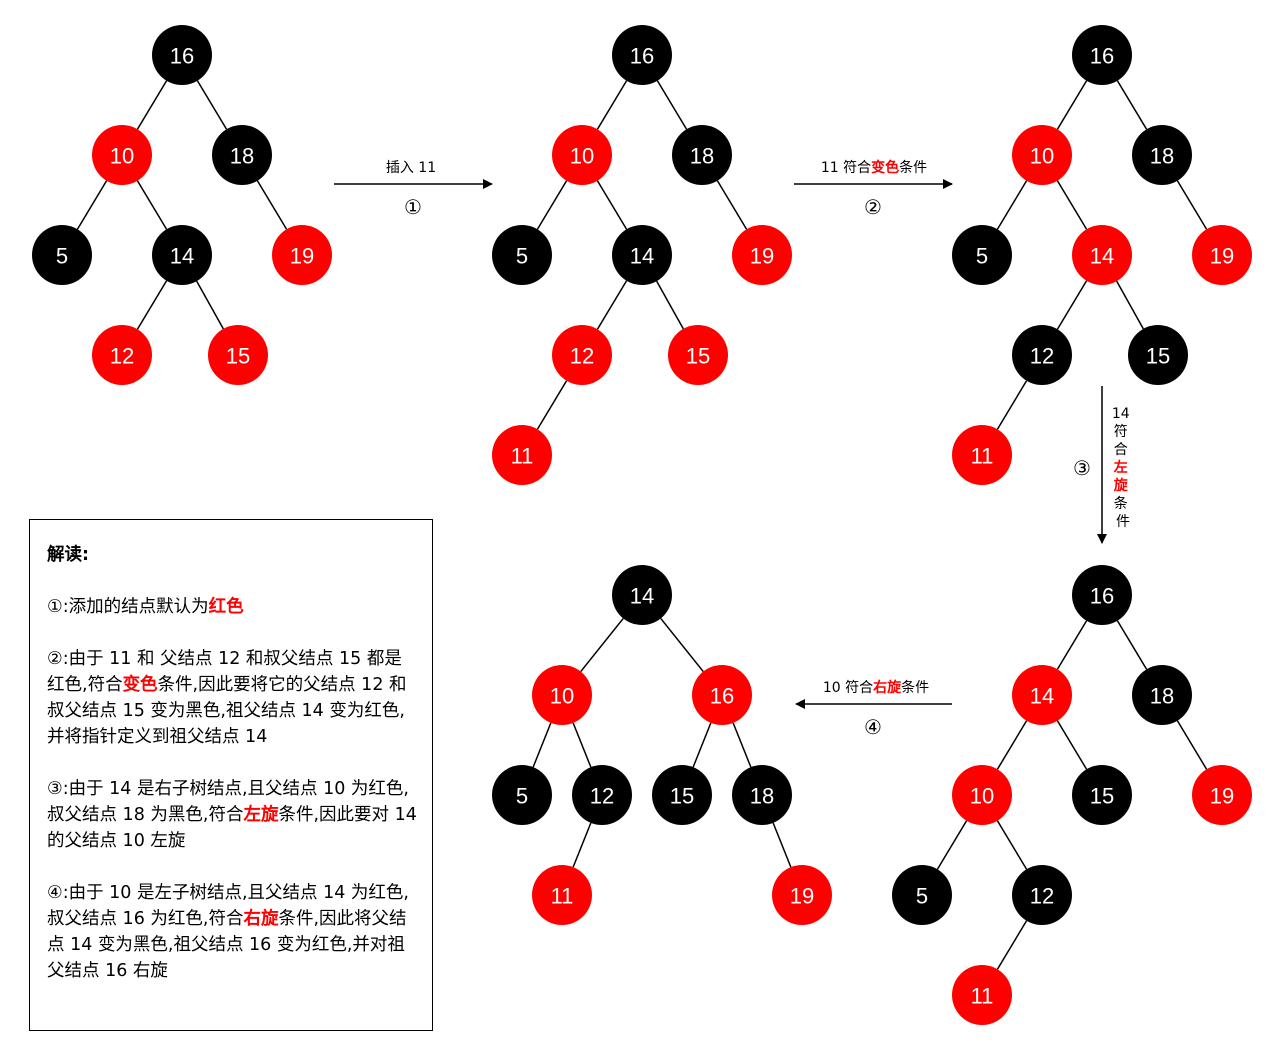 The image size is (1278, 1060). I want to click on tree-5-node-12: 12, so click(602, 795).